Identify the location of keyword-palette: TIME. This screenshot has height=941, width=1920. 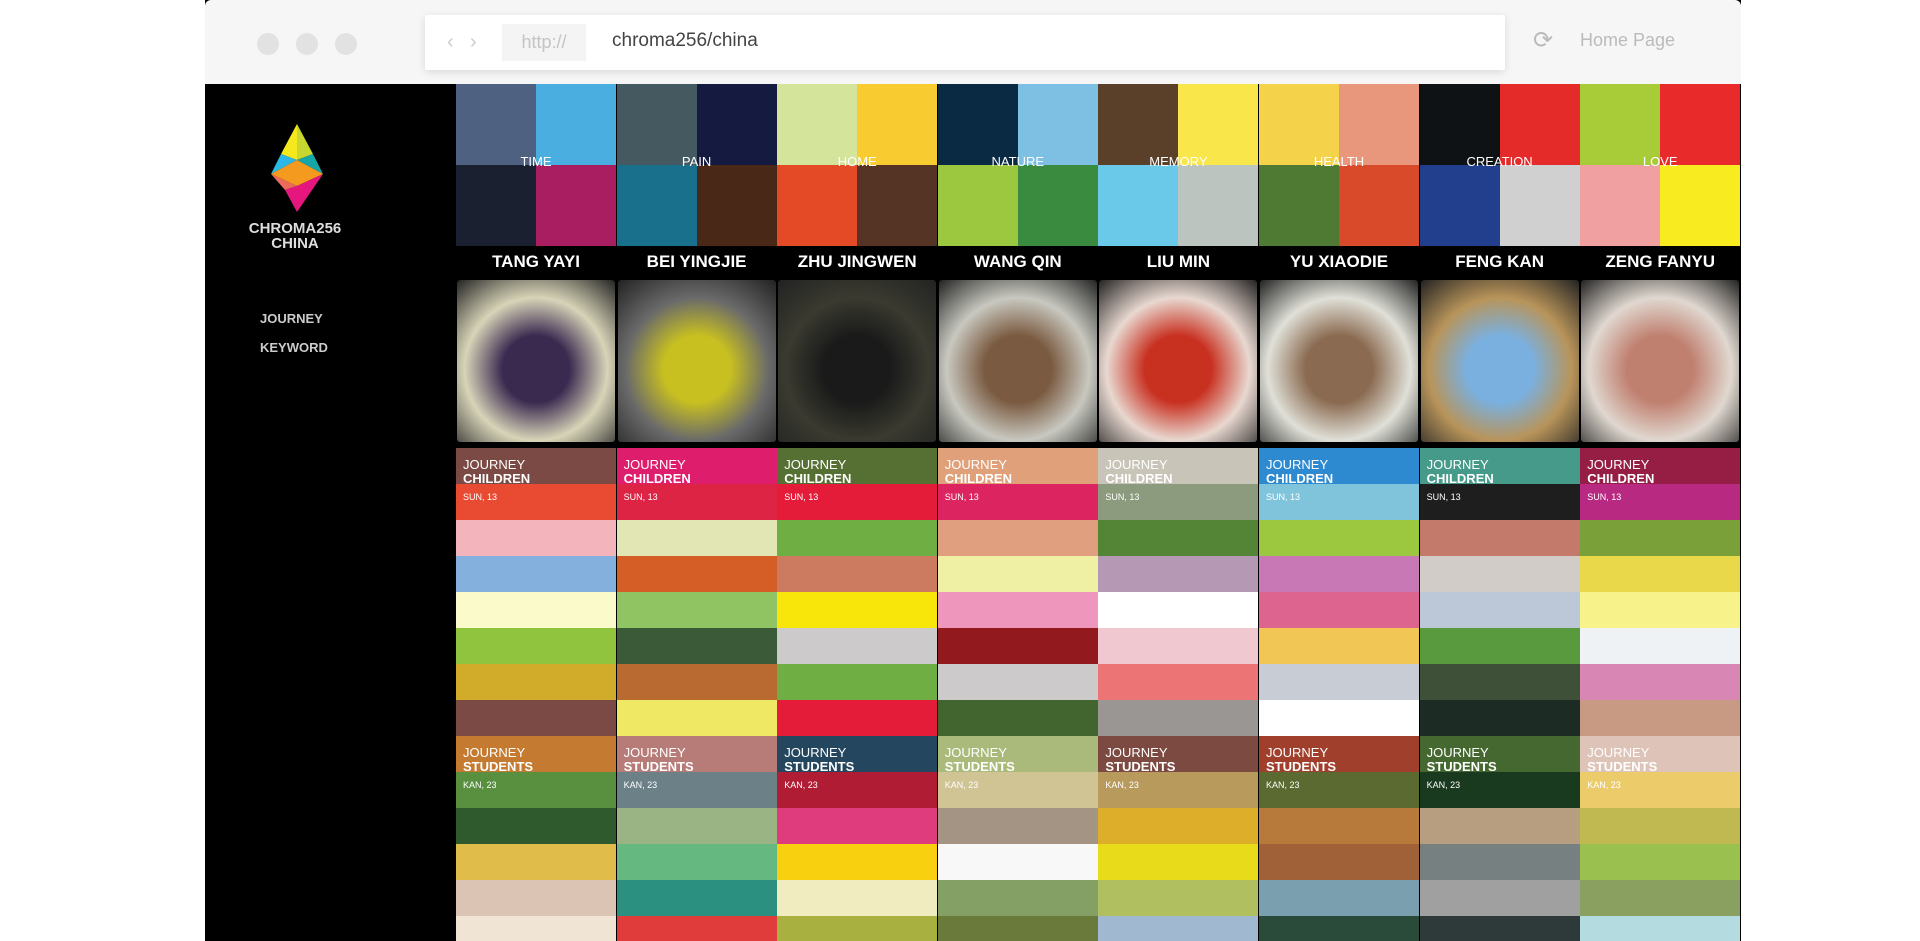
(536, 165).